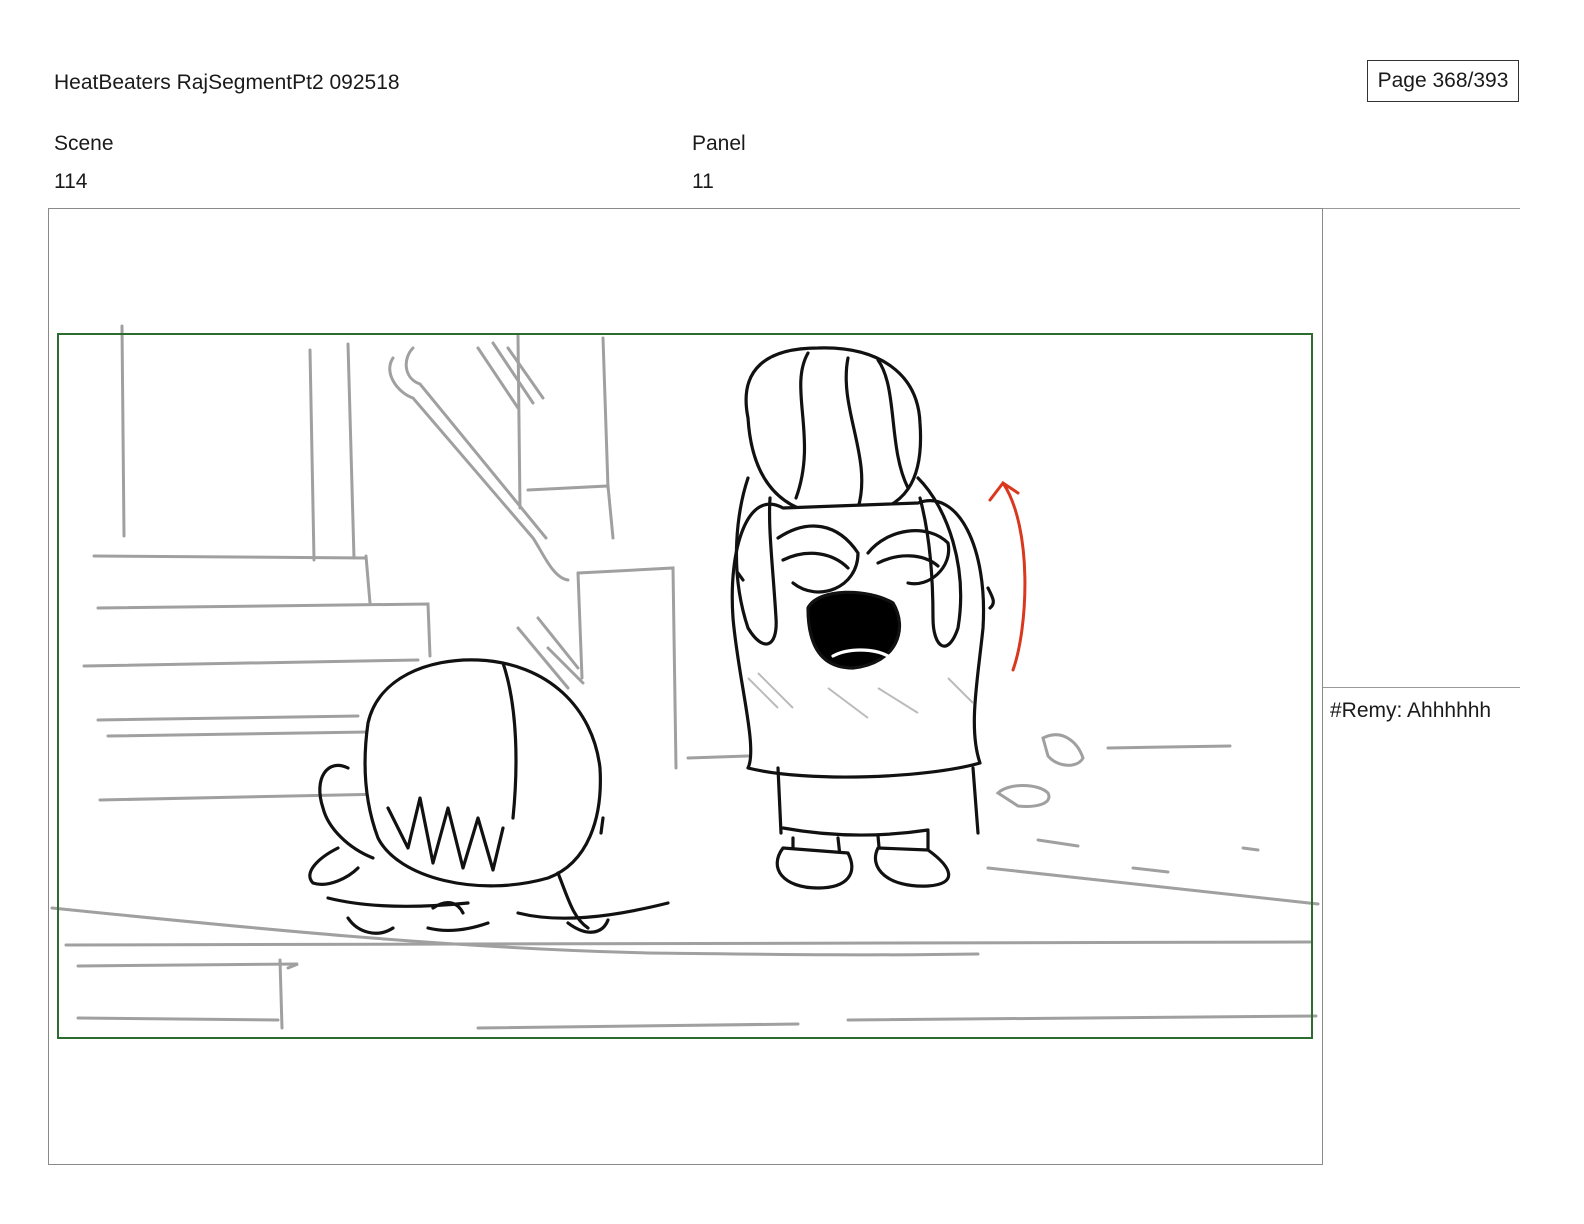 Image resolution: width=1584 pixels, height=1224 pixels. I want to click on character-crouched, so click(489, 796).